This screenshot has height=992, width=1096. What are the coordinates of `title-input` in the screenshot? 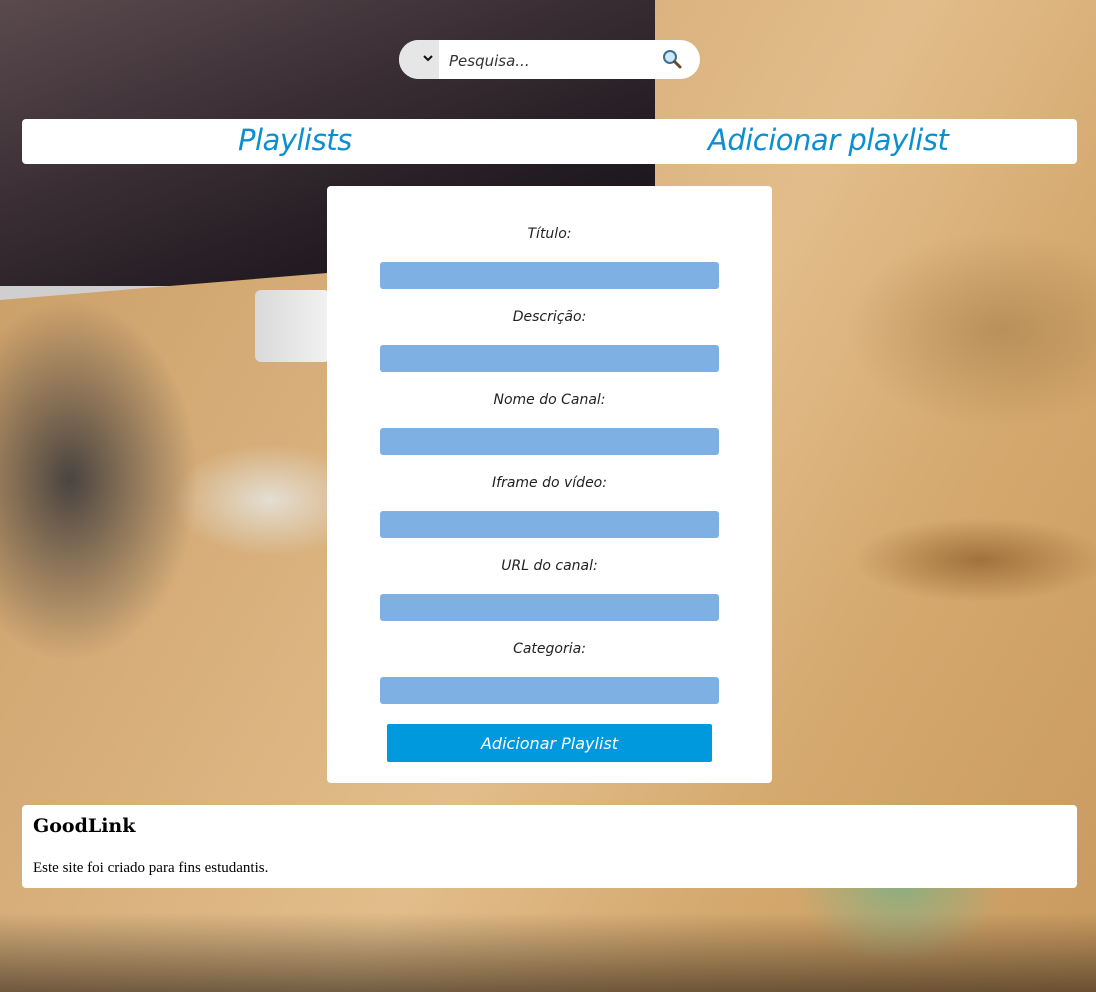 It's located at (549, 275).